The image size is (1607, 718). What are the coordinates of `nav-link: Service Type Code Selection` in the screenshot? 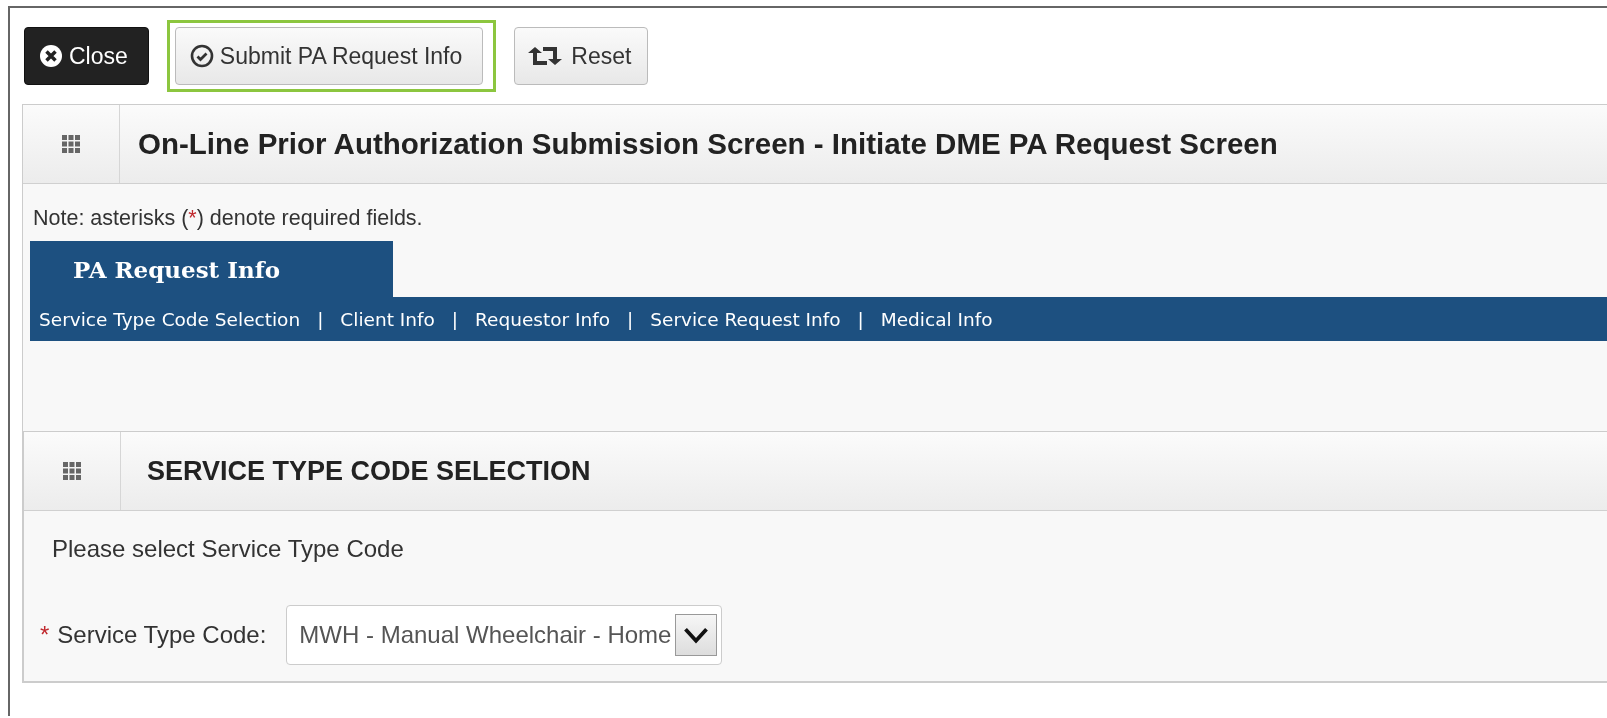 It's located at (170, 319).